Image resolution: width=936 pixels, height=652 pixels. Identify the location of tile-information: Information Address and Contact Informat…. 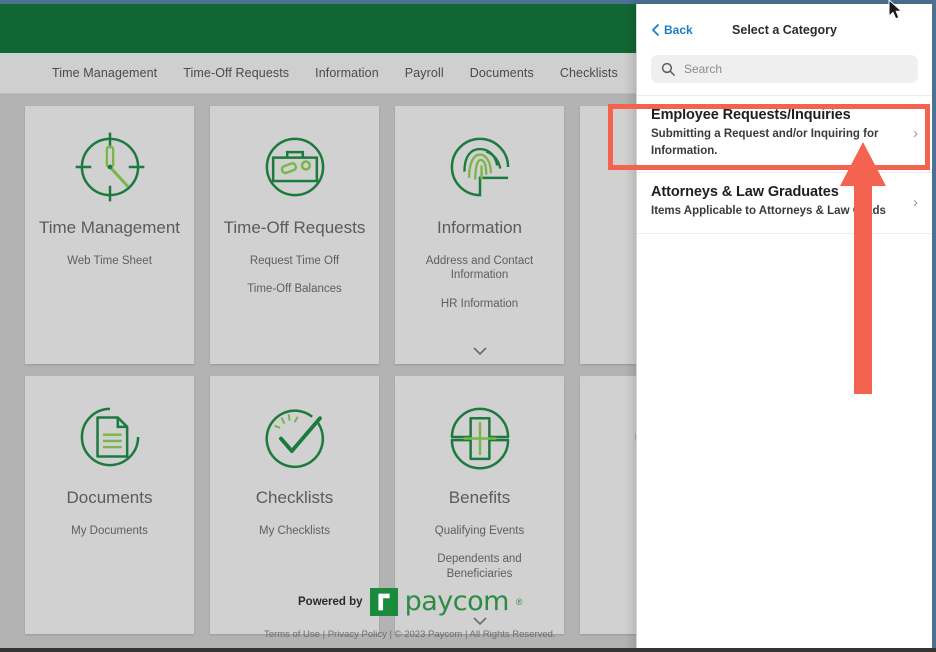
(479, 235).